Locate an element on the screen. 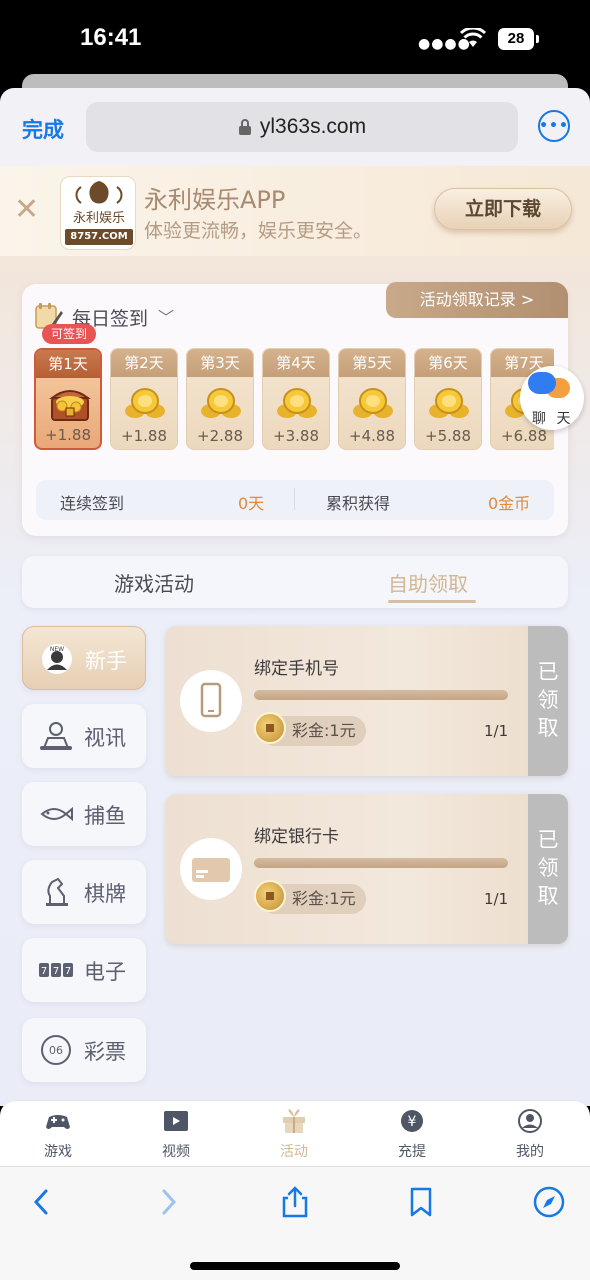 The width and height of the screenshot is (590, 1280). svg-text: NEW is located at coordinates (57, 649).